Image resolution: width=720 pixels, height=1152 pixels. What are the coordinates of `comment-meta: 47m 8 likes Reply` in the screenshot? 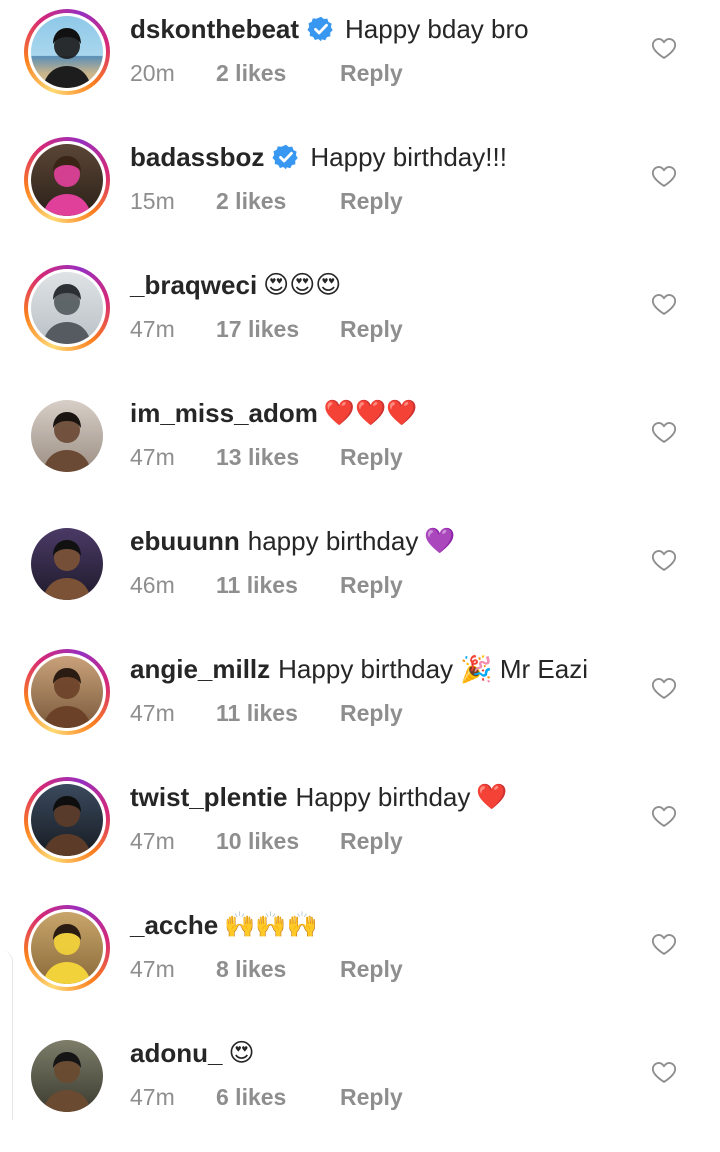 It's located at (266, 969).